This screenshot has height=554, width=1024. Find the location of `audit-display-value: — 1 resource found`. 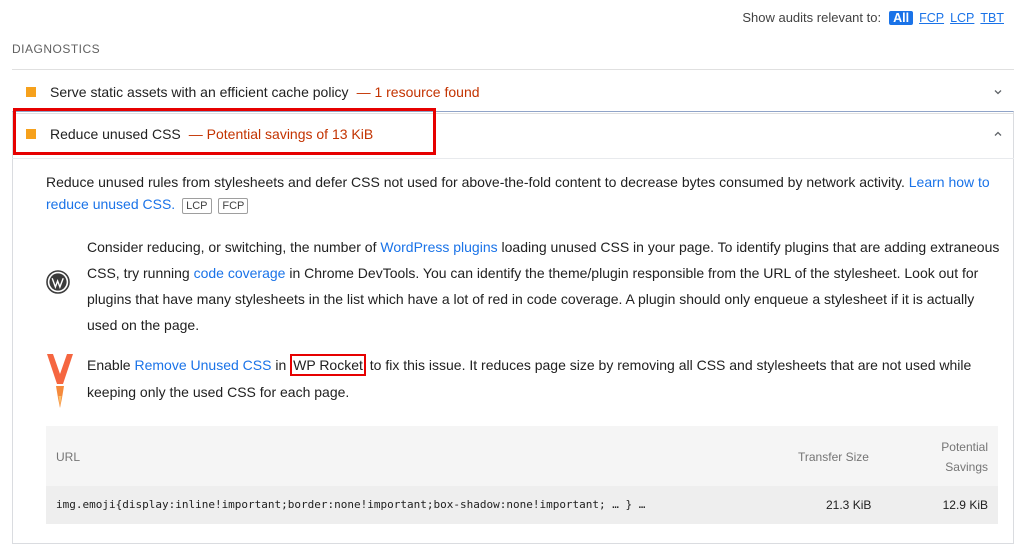

audit-display-value: — 1 resource found is located at coordinates (418, 92).